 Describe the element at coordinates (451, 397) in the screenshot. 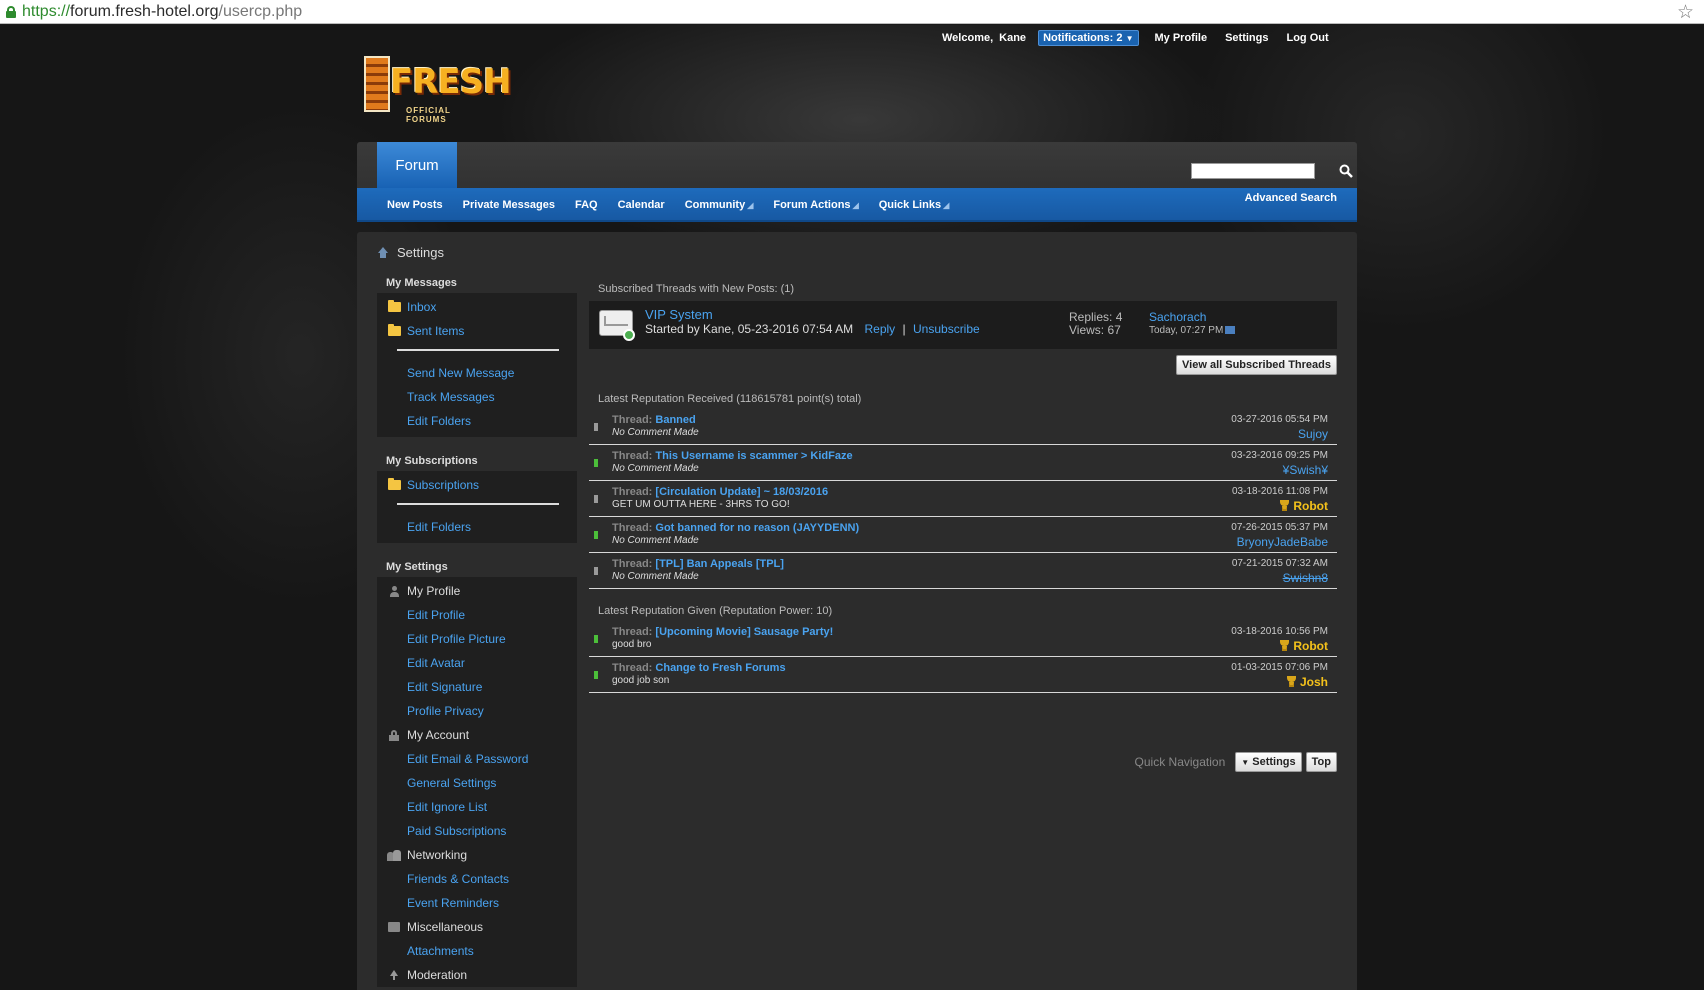

I see `sidebar-item-label: Track Messages` at that location.